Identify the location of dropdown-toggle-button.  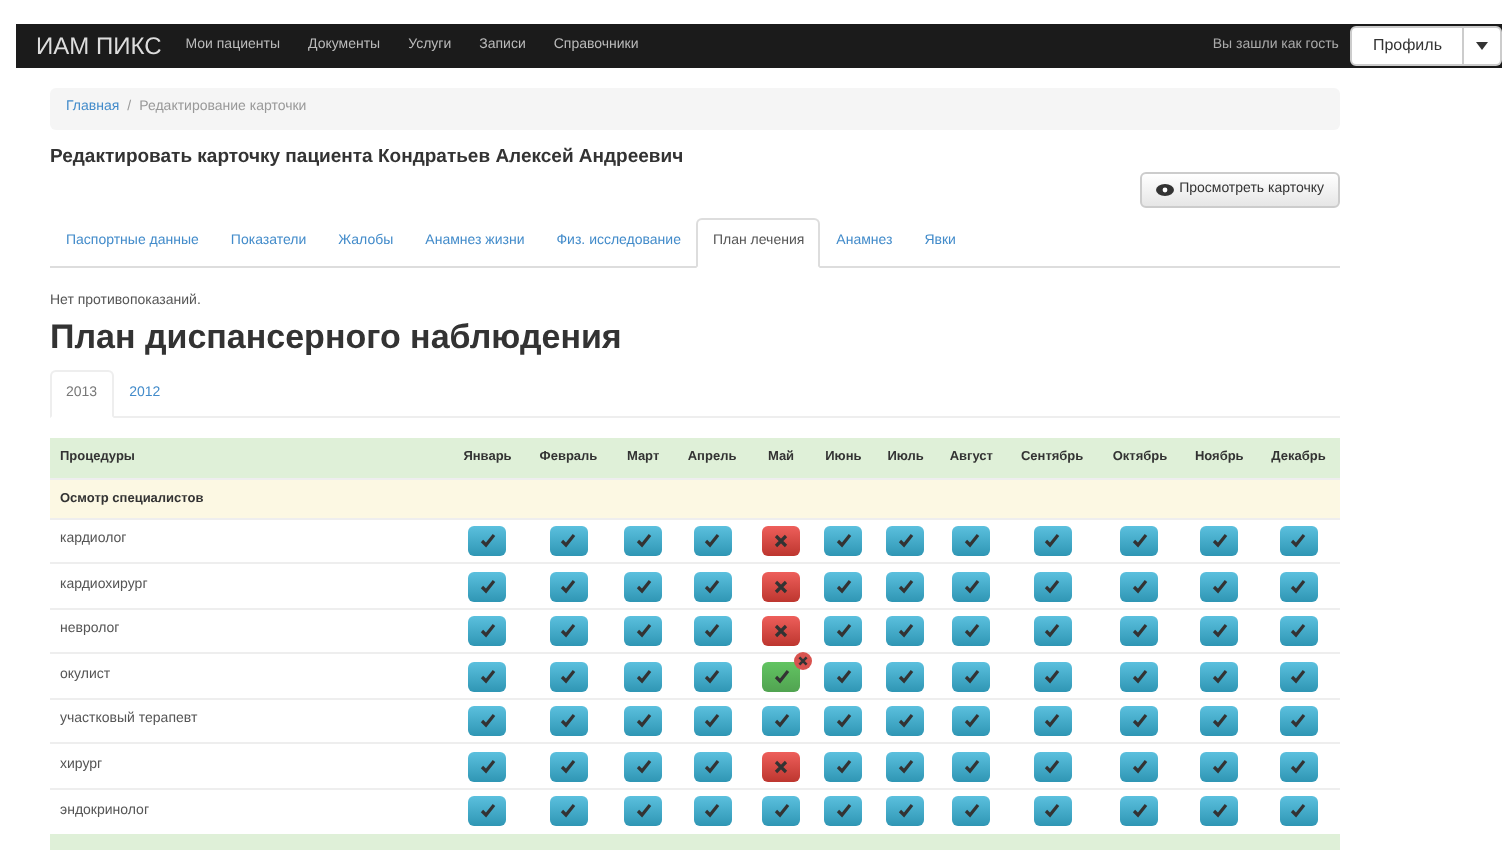
(1483, 46).